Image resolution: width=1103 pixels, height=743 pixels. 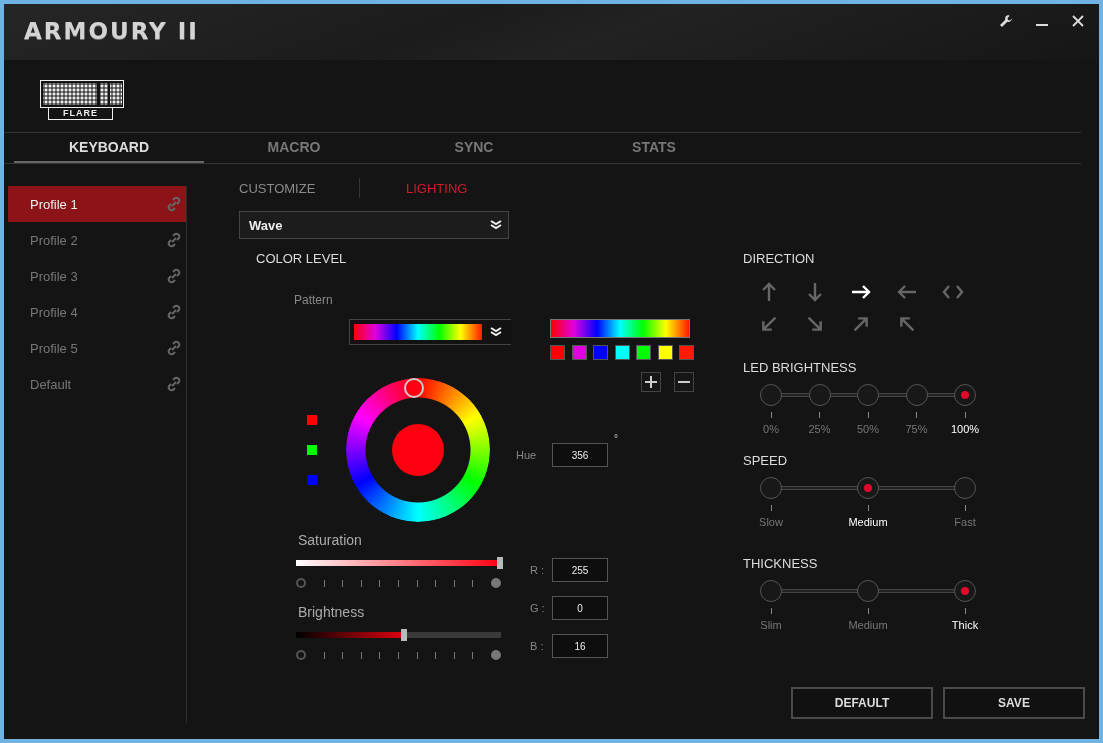 What do you see at coordinates (109, 148) in the screenshot?
I see `nav-tab: KEYBOARD` at bounding box center [109, 148].